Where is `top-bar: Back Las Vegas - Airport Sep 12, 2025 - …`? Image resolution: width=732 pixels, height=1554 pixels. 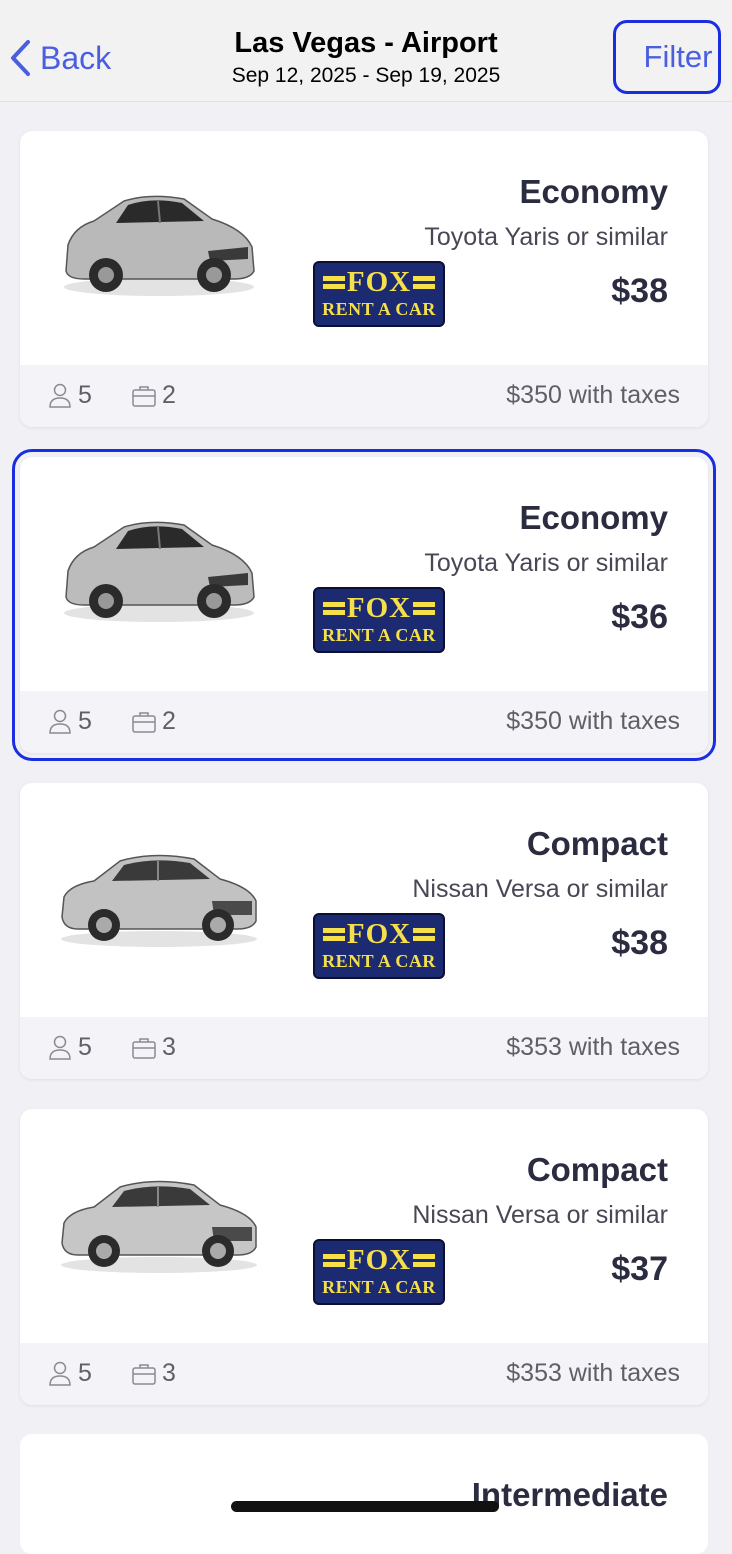 top-bar: Back Las Vegas - Airport Sep 12, 2025 - … is located at coordinates (366, 51).